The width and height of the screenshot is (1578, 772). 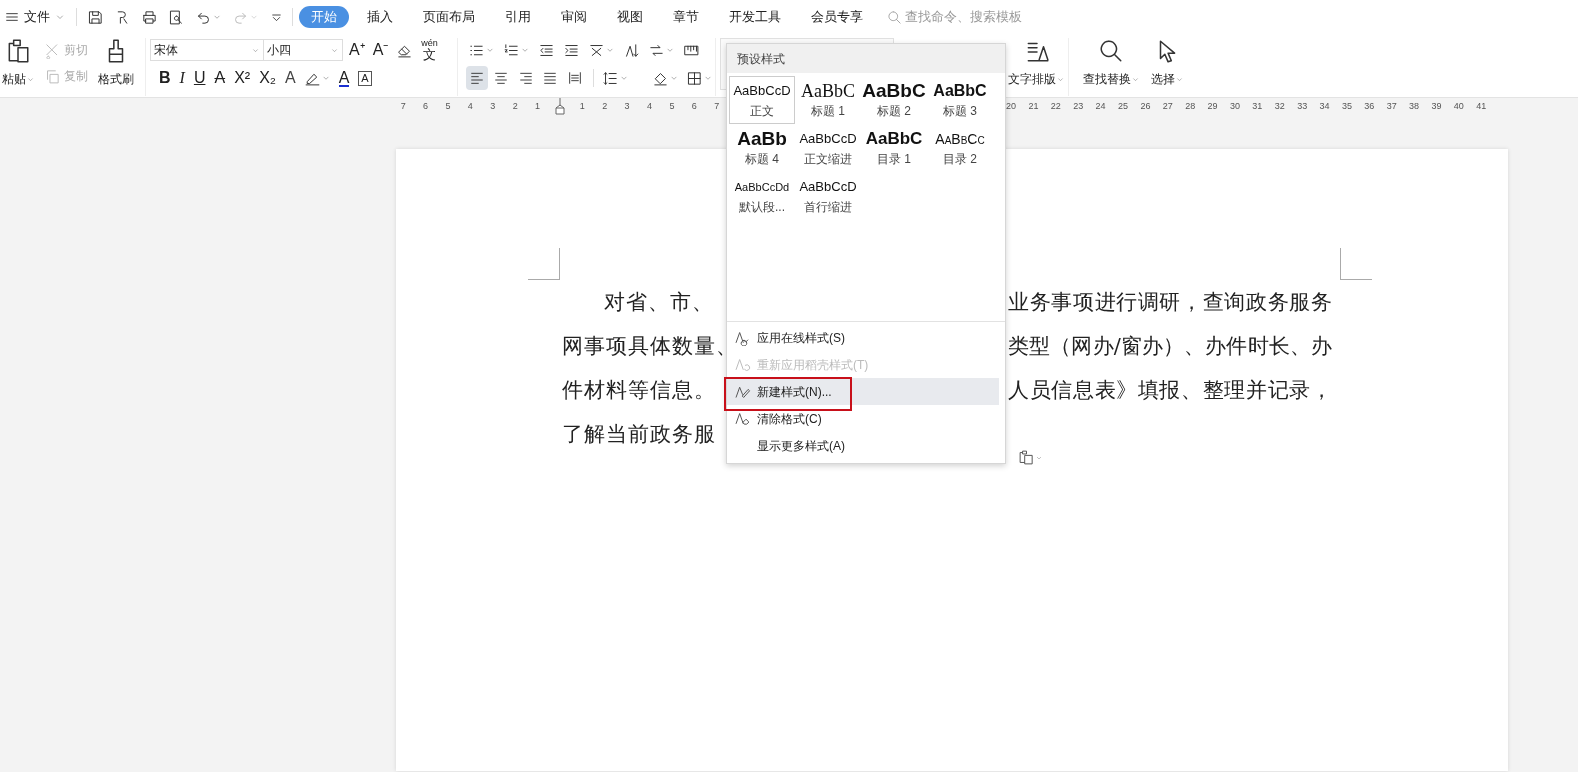 What do you see at coordinates (630, 17) in the screenshot?
I see `ribbon-tab: 视图` at bounding box center [630, 17].